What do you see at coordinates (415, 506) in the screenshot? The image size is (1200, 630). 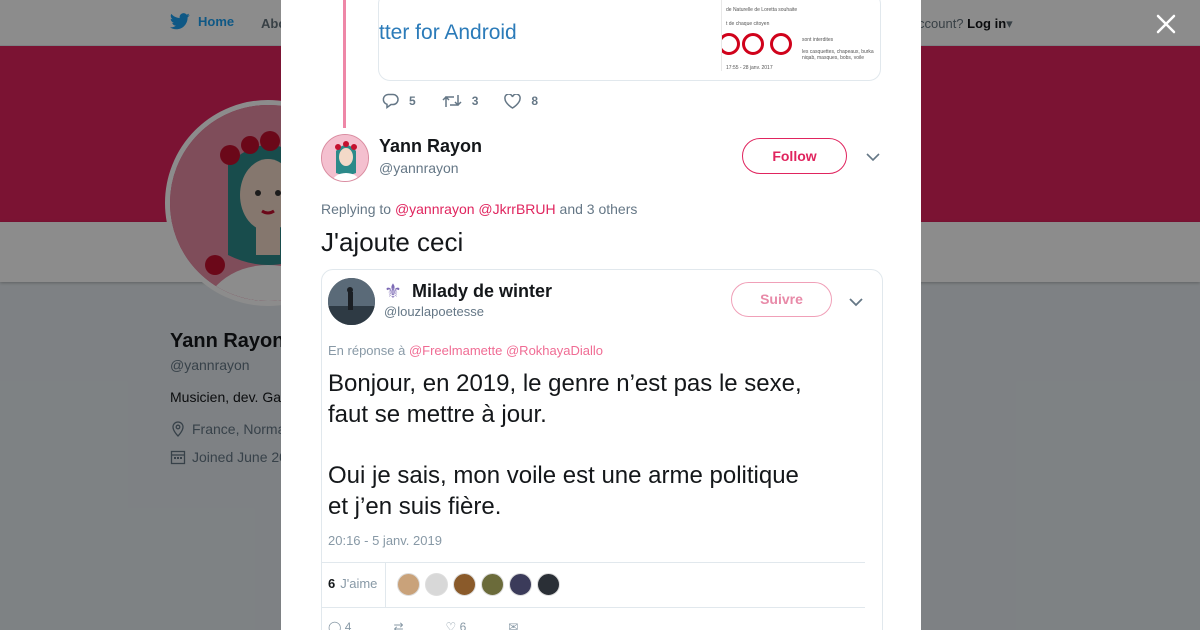 I see `embedded-text-line: et j’en suis fière.` at bounding box center [415, 506].